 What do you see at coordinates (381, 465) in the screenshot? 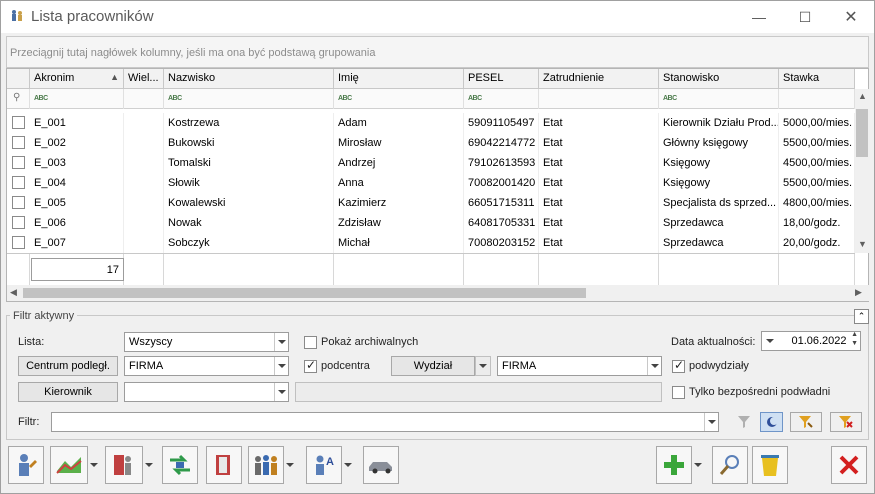
I see `car-button` at bounding box center [381, 465].